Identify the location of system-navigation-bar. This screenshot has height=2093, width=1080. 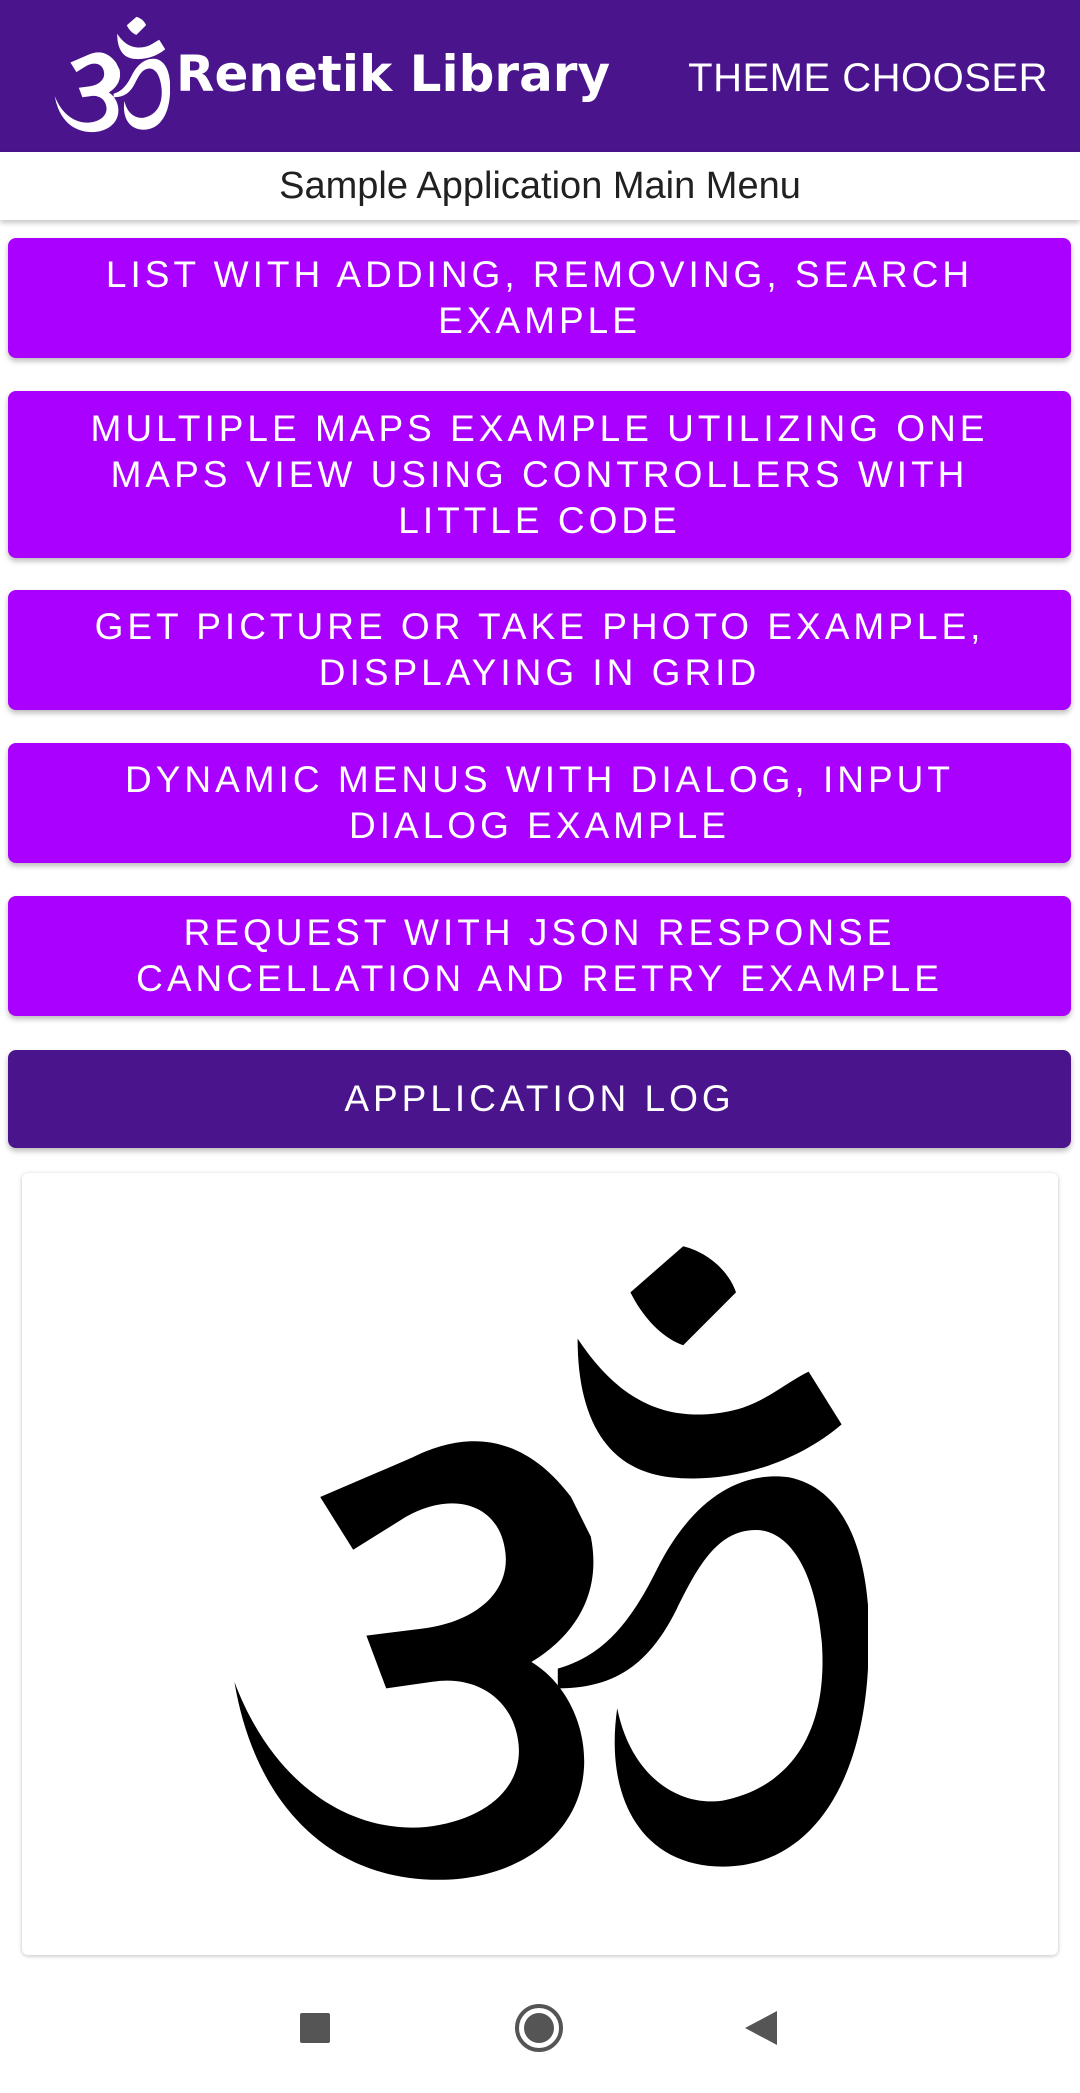
(540, 2028).